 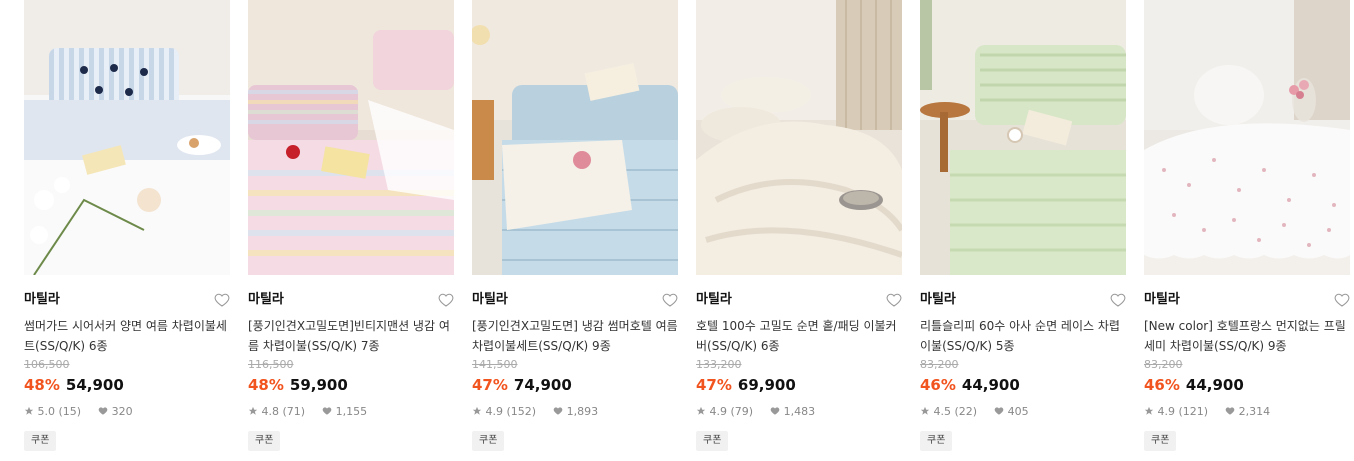 I want to click on likes-count: 1,483, so click(x=799, y=411).